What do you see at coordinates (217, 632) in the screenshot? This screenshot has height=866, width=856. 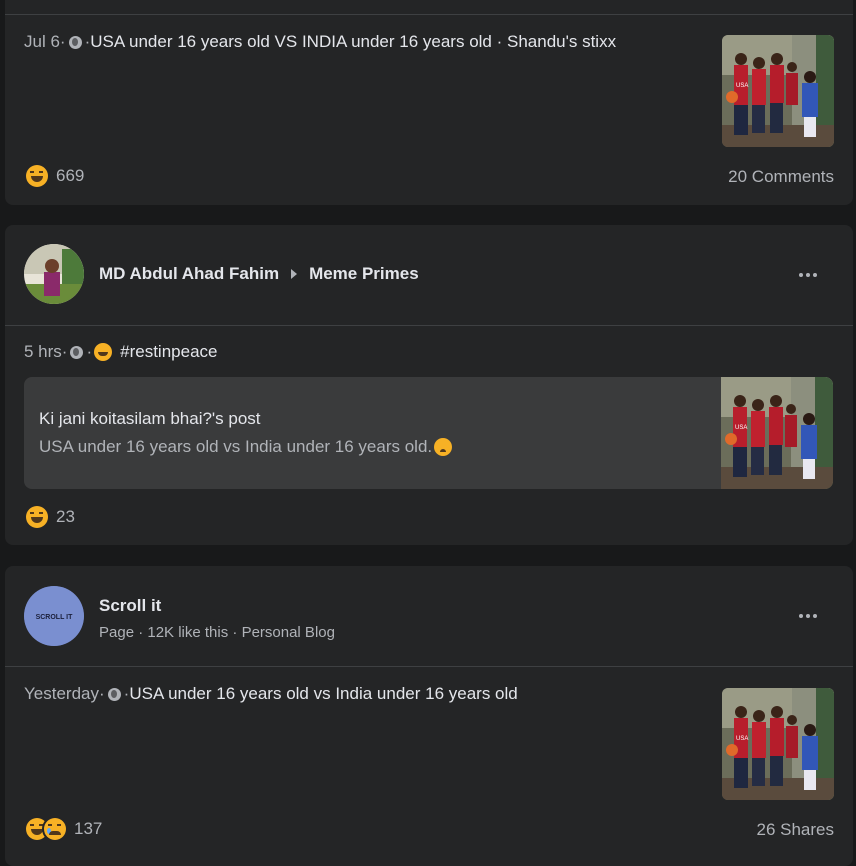 I see `page-subtitle: Page · 12K like this · Personal Blog` at bounding box center [217, 632].